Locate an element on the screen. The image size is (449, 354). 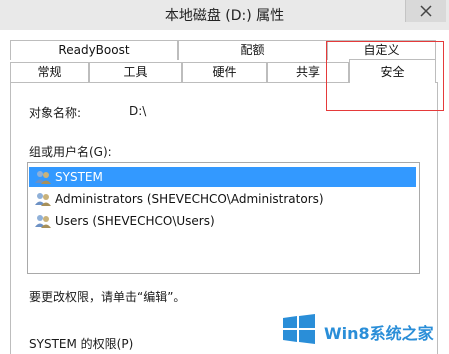
permissions-label: SYSTEM 的权限(P) is located at coordinates (81, 344).